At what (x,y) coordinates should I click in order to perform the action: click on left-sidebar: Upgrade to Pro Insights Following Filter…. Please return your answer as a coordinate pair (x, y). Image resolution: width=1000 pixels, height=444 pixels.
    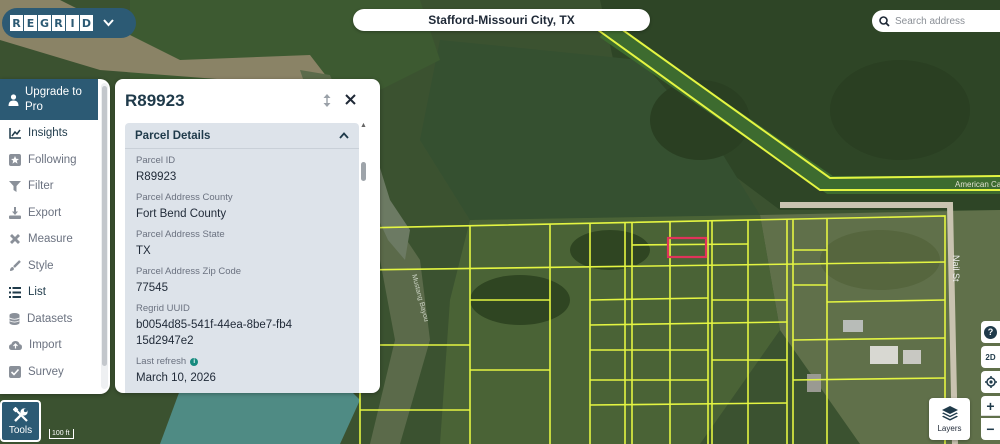
    Looking at the image, I should click on (55, 236).